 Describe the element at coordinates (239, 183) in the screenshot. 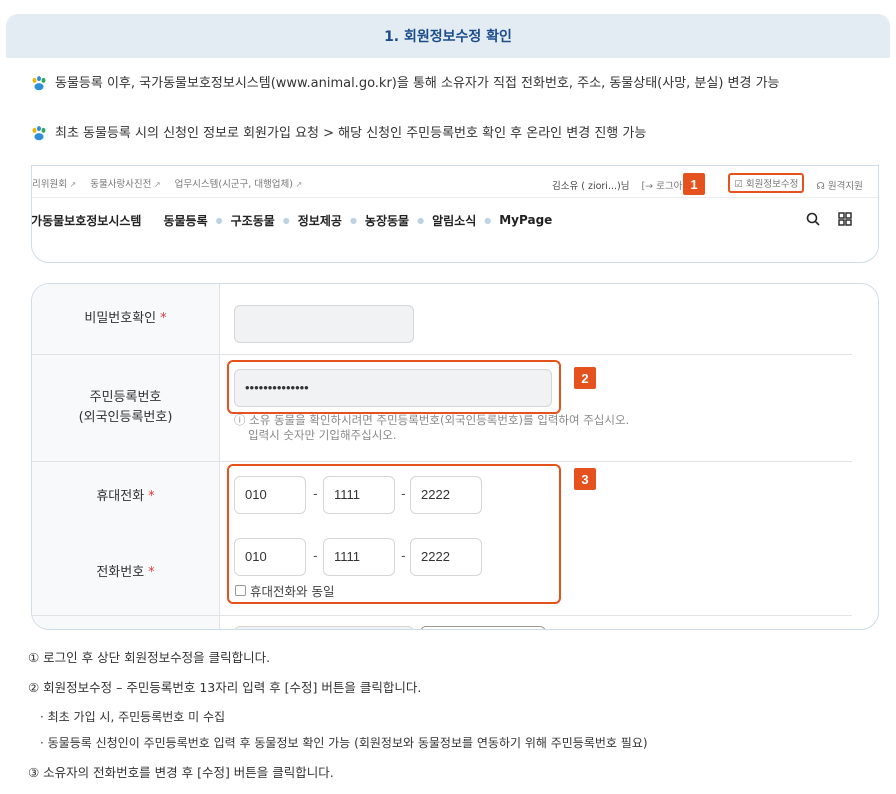

I see `util-link: 업무시스템(시군구, 대행업체)` at that location.